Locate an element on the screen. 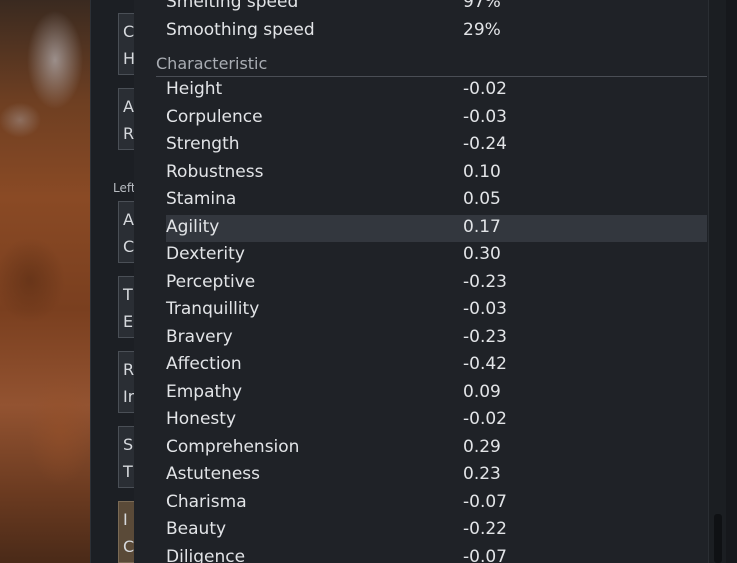 This screenshot has width=737, height=563. row-label: Diligence is located at coordinates (206, 554).